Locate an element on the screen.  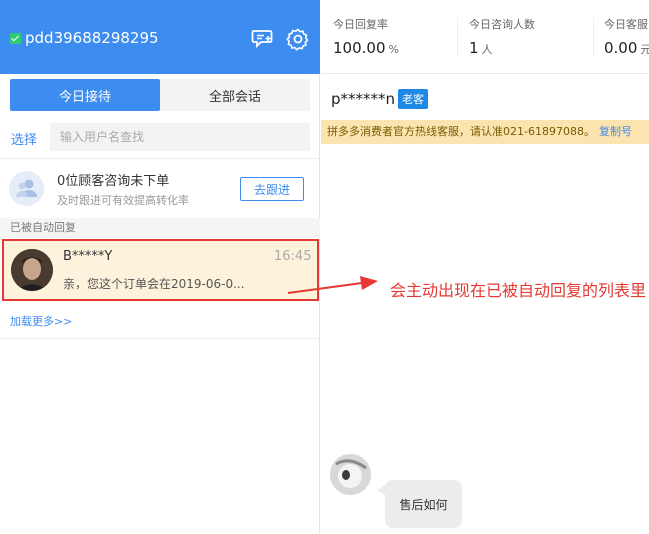
stat-label: 今日客服 is located at coordinates (626, 24).